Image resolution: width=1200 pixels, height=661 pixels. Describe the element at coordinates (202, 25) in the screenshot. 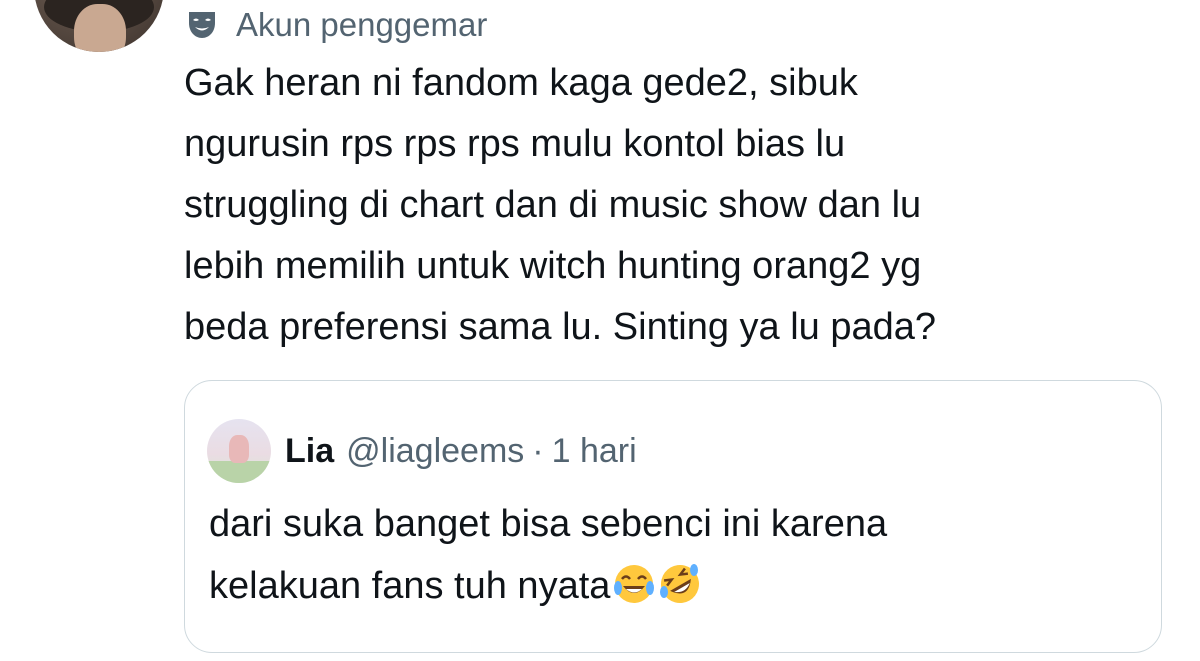

I see `mask-icon` at that location.